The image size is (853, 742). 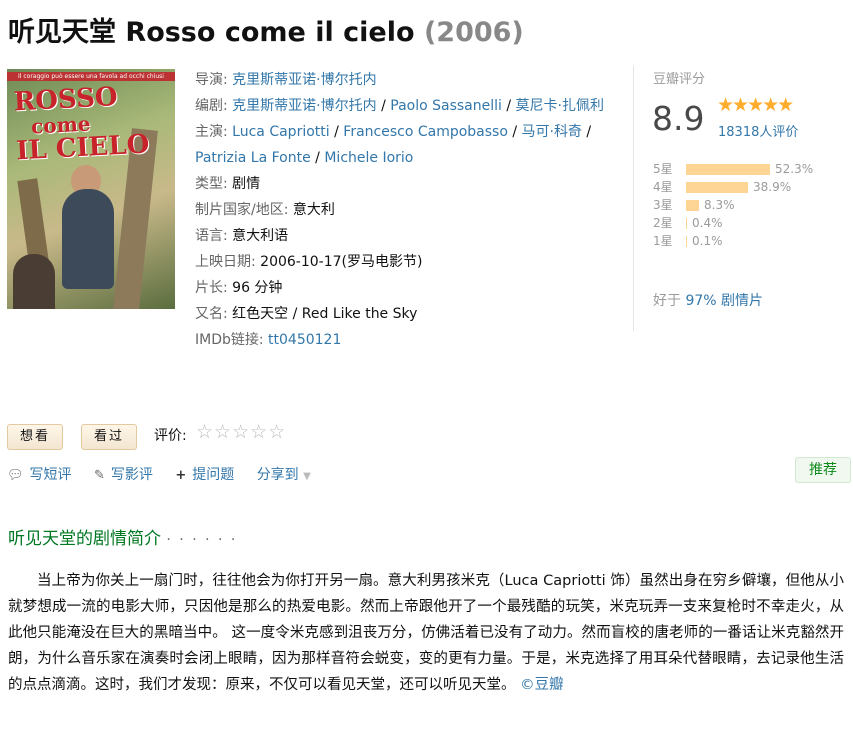 I want to click on cast-link: Francesco Campobasso, so click(x=425, y=132).